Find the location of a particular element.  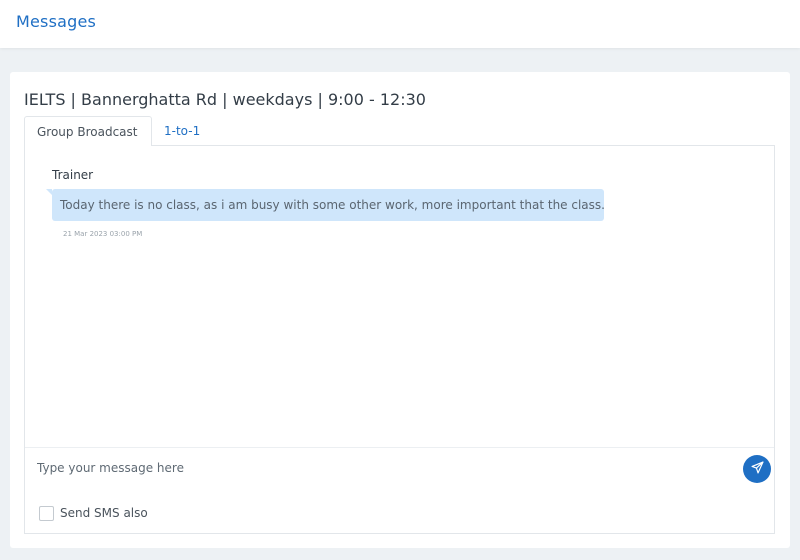

tab-group-broadcast: Group Broadcast is located at coordinates (88, 131).